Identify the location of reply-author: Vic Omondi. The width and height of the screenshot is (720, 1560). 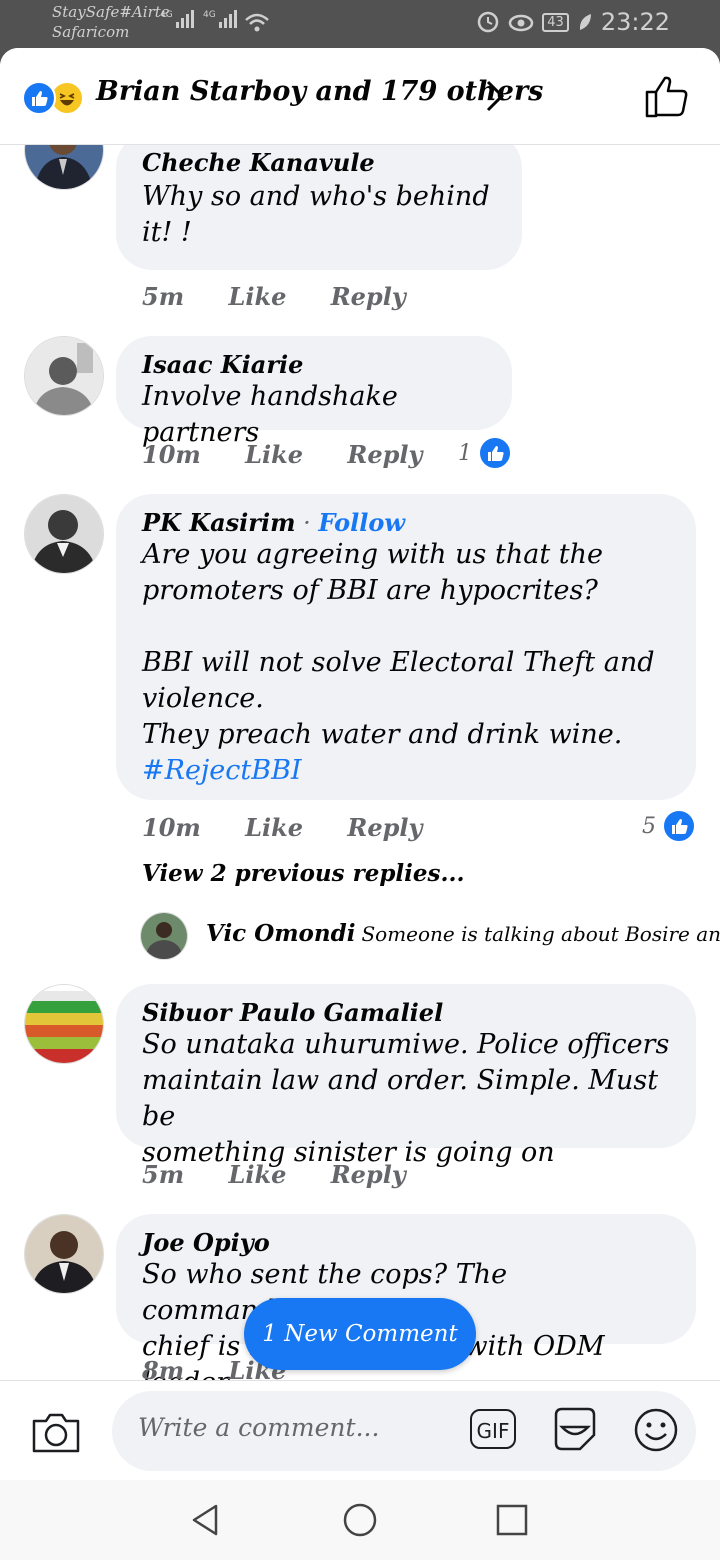
(281, 933).